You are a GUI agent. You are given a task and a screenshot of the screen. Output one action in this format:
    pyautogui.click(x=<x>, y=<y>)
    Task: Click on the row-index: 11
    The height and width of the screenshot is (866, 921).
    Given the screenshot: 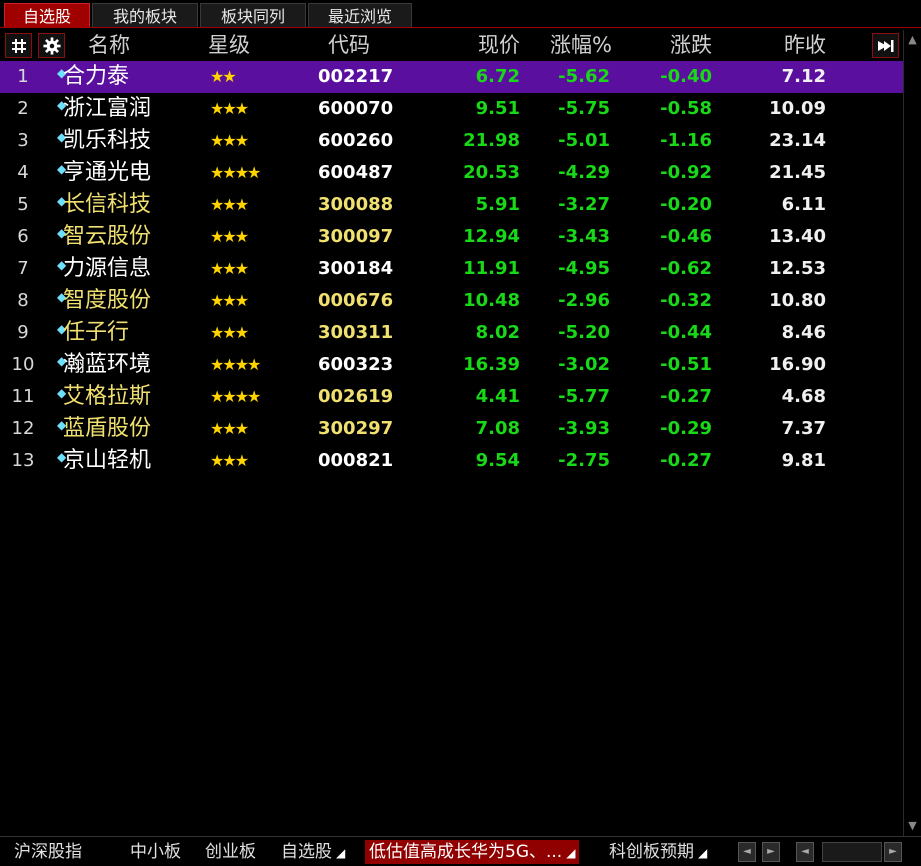 What is the action you would take?
    pyautogui.click(x=23, y=396)
    